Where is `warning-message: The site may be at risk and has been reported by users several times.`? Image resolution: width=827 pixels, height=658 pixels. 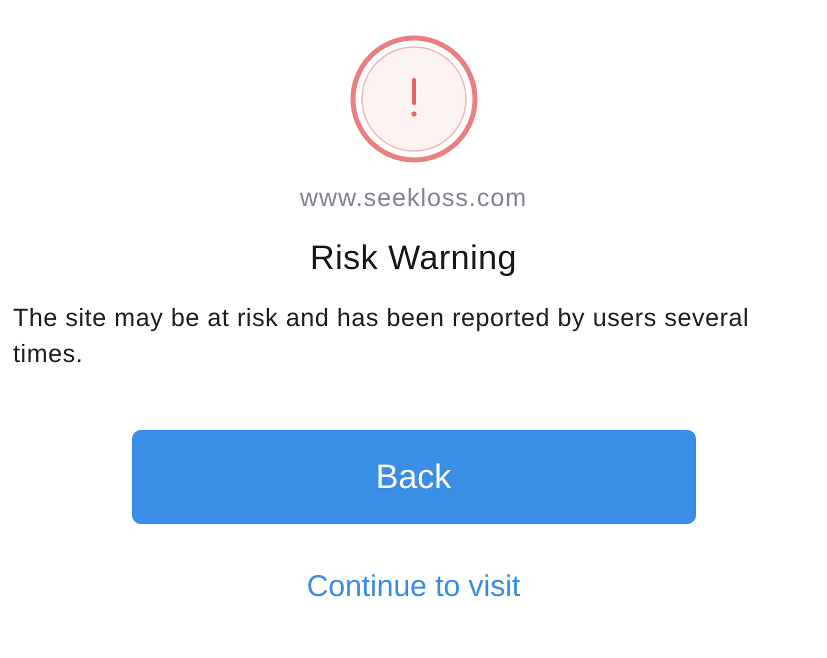 warning-message: The site may be at risk and has been reported by users several times. is located at coordinates (381, 336).